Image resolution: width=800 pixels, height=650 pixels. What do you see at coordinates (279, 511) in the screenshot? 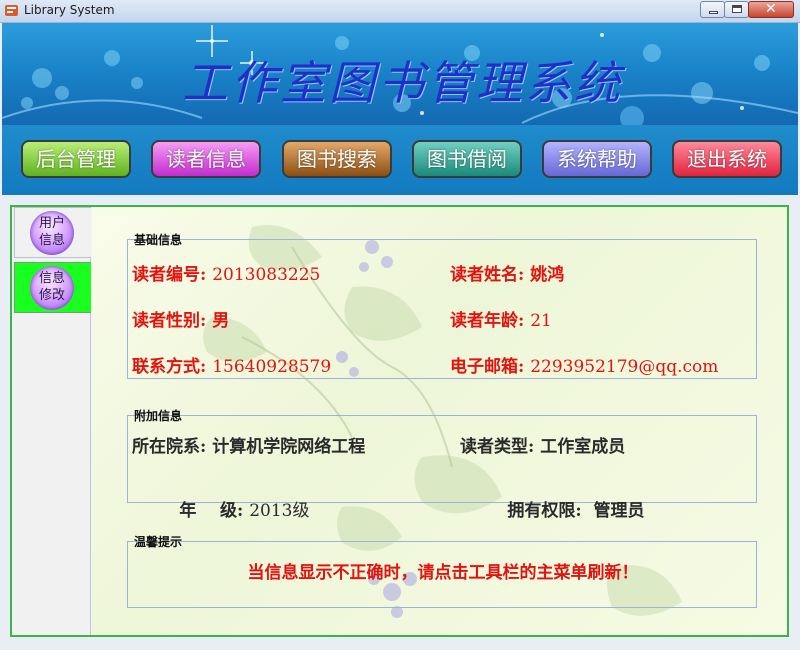
I see `grade-value: 2013级` at bounding box center [279, 511].